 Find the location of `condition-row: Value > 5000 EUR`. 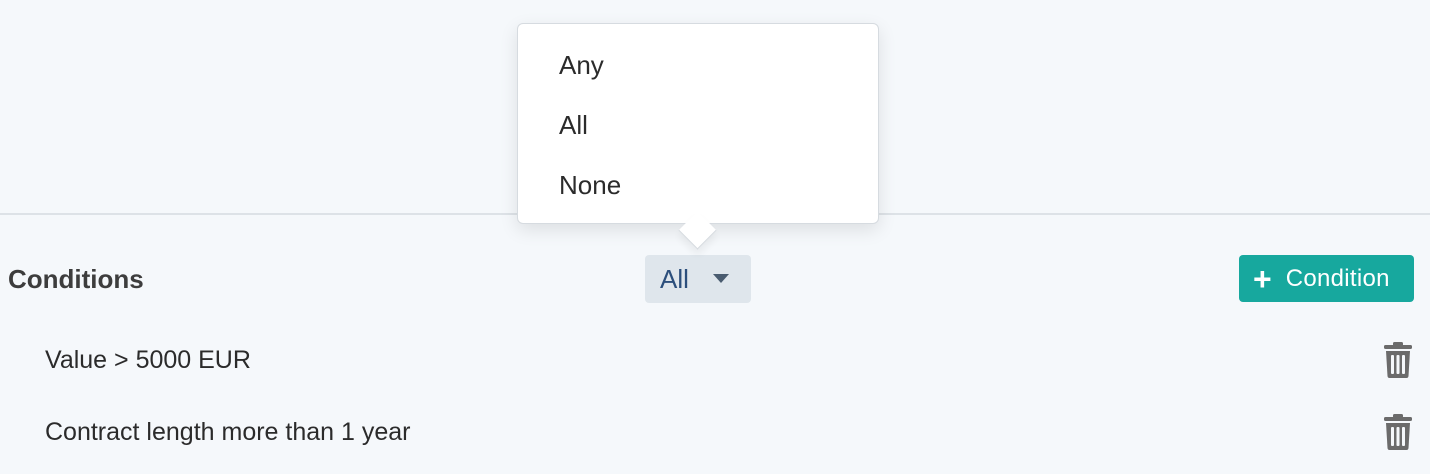

condition-row: Value > 5000 EUR is located at coordinates (715, 360).